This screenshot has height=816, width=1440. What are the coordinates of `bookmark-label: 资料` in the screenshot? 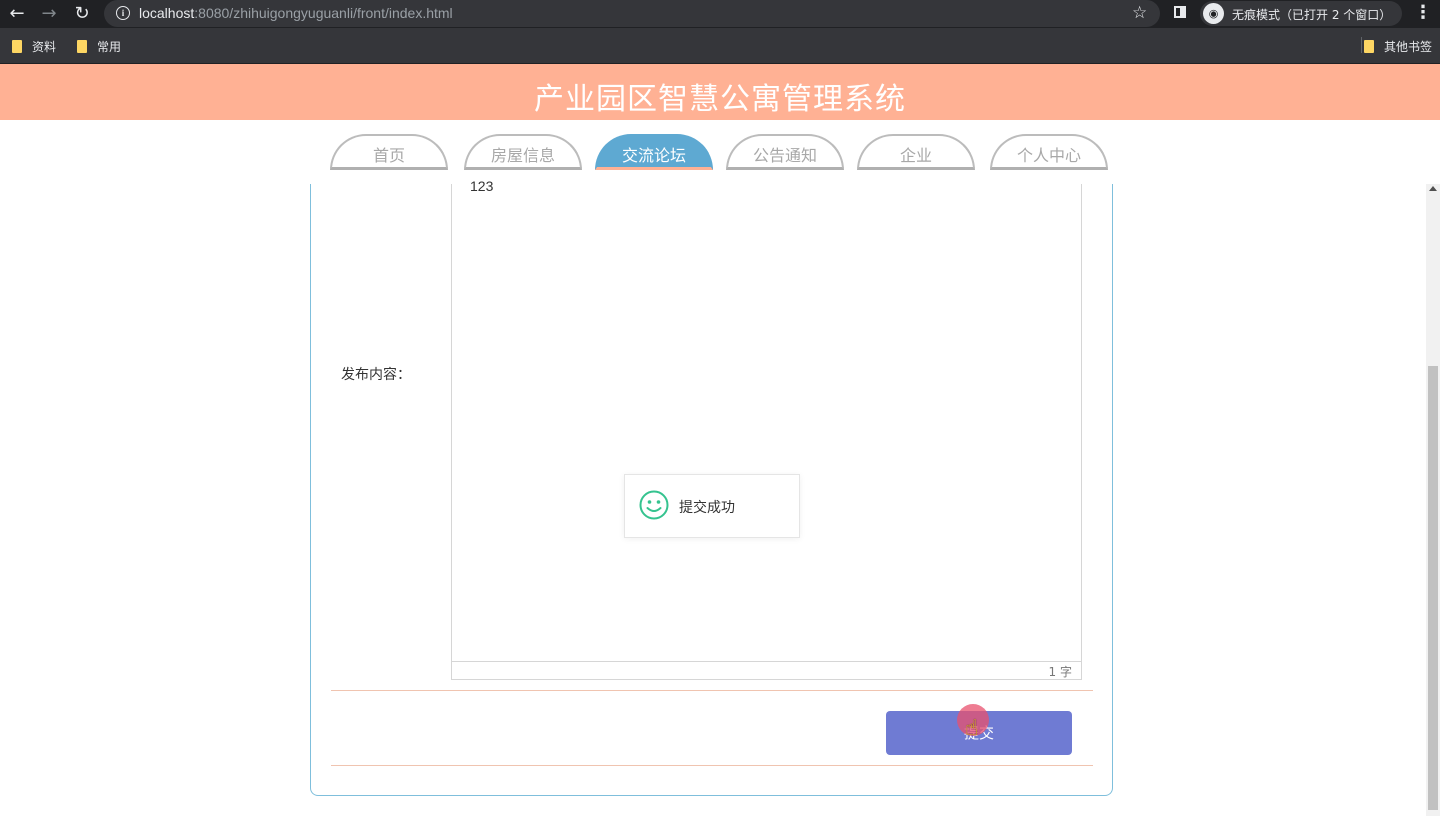 It's located at (44, 47).